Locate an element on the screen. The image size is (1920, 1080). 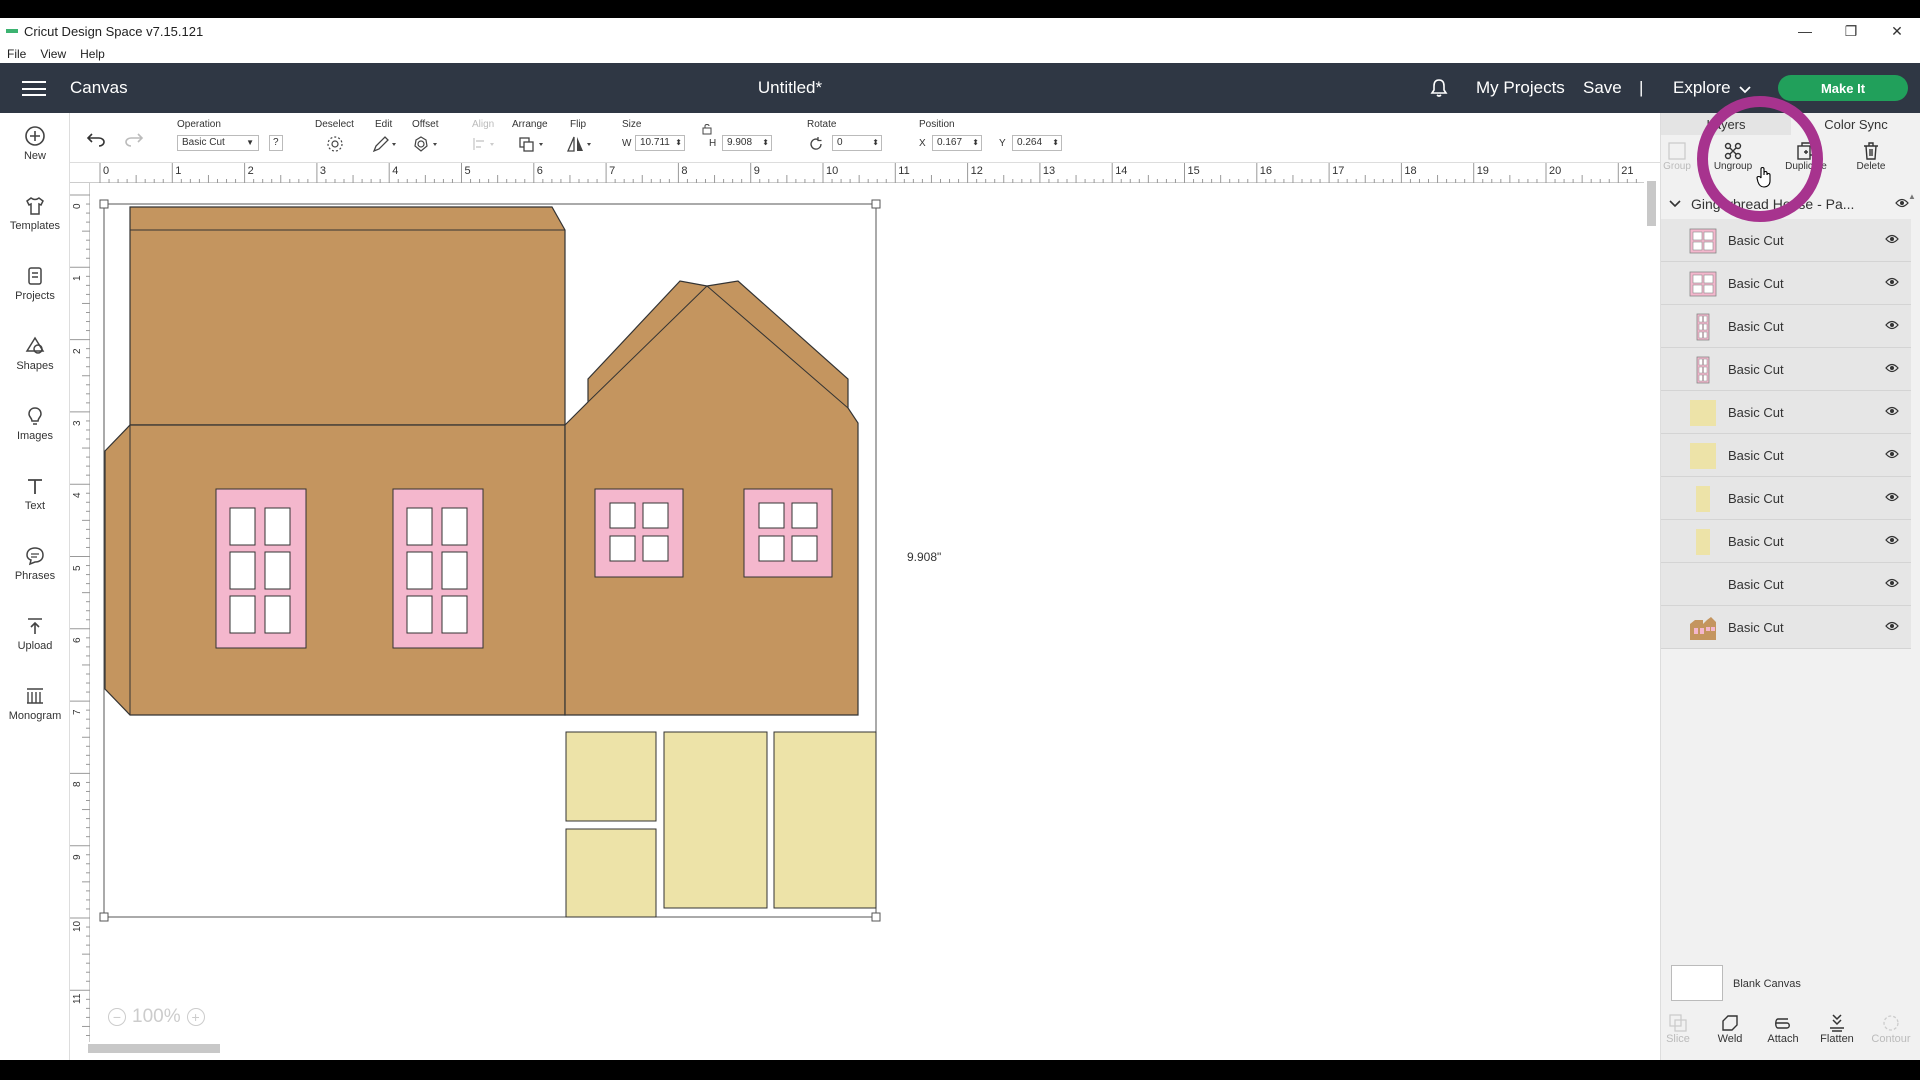
deselect-icon is located at coordinates (335, 144).